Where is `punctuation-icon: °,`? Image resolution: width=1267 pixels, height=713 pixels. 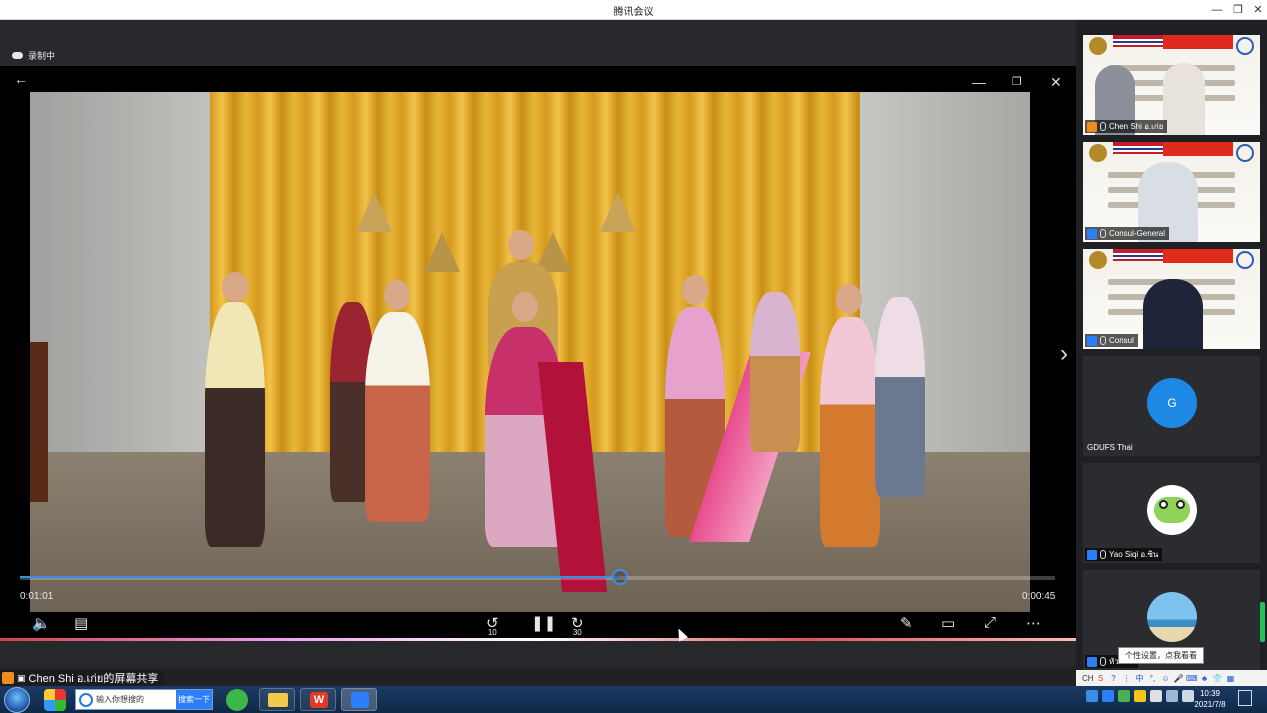 punctuation-icon: °, is located at coordinates (1152, 678).